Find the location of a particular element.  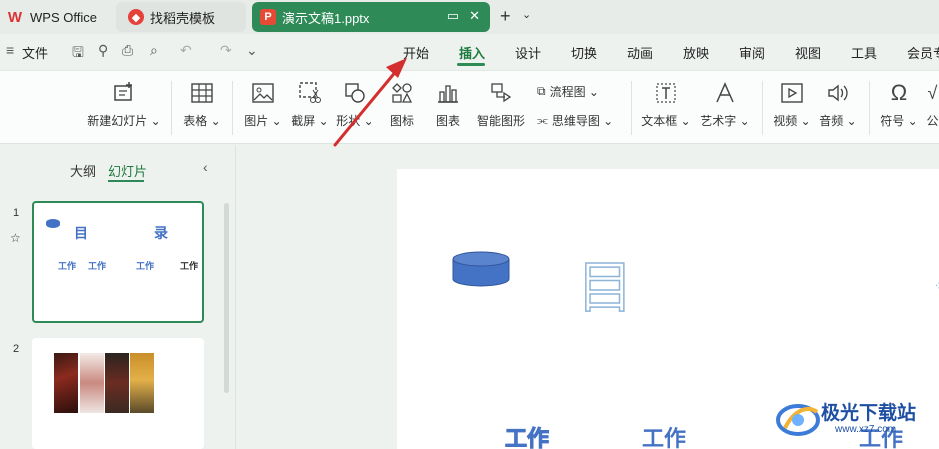

watermark: 极光下载站 www.xz7.com is located at coordinates (857, 419).